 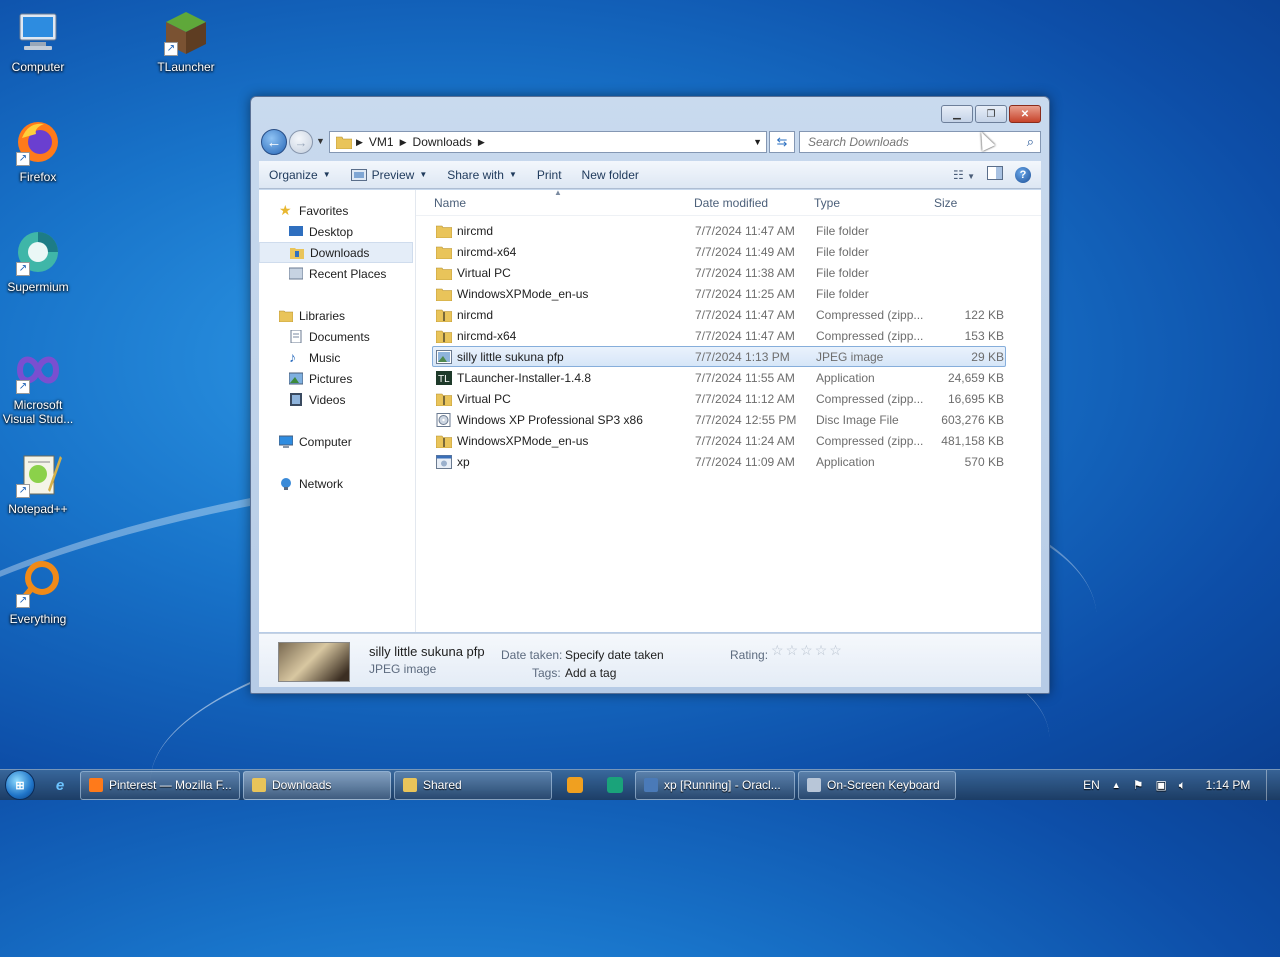 What do you see at coordinates (38, 32) in the screenshot?
I see `computer-icon` at bounding box center [38, 32].